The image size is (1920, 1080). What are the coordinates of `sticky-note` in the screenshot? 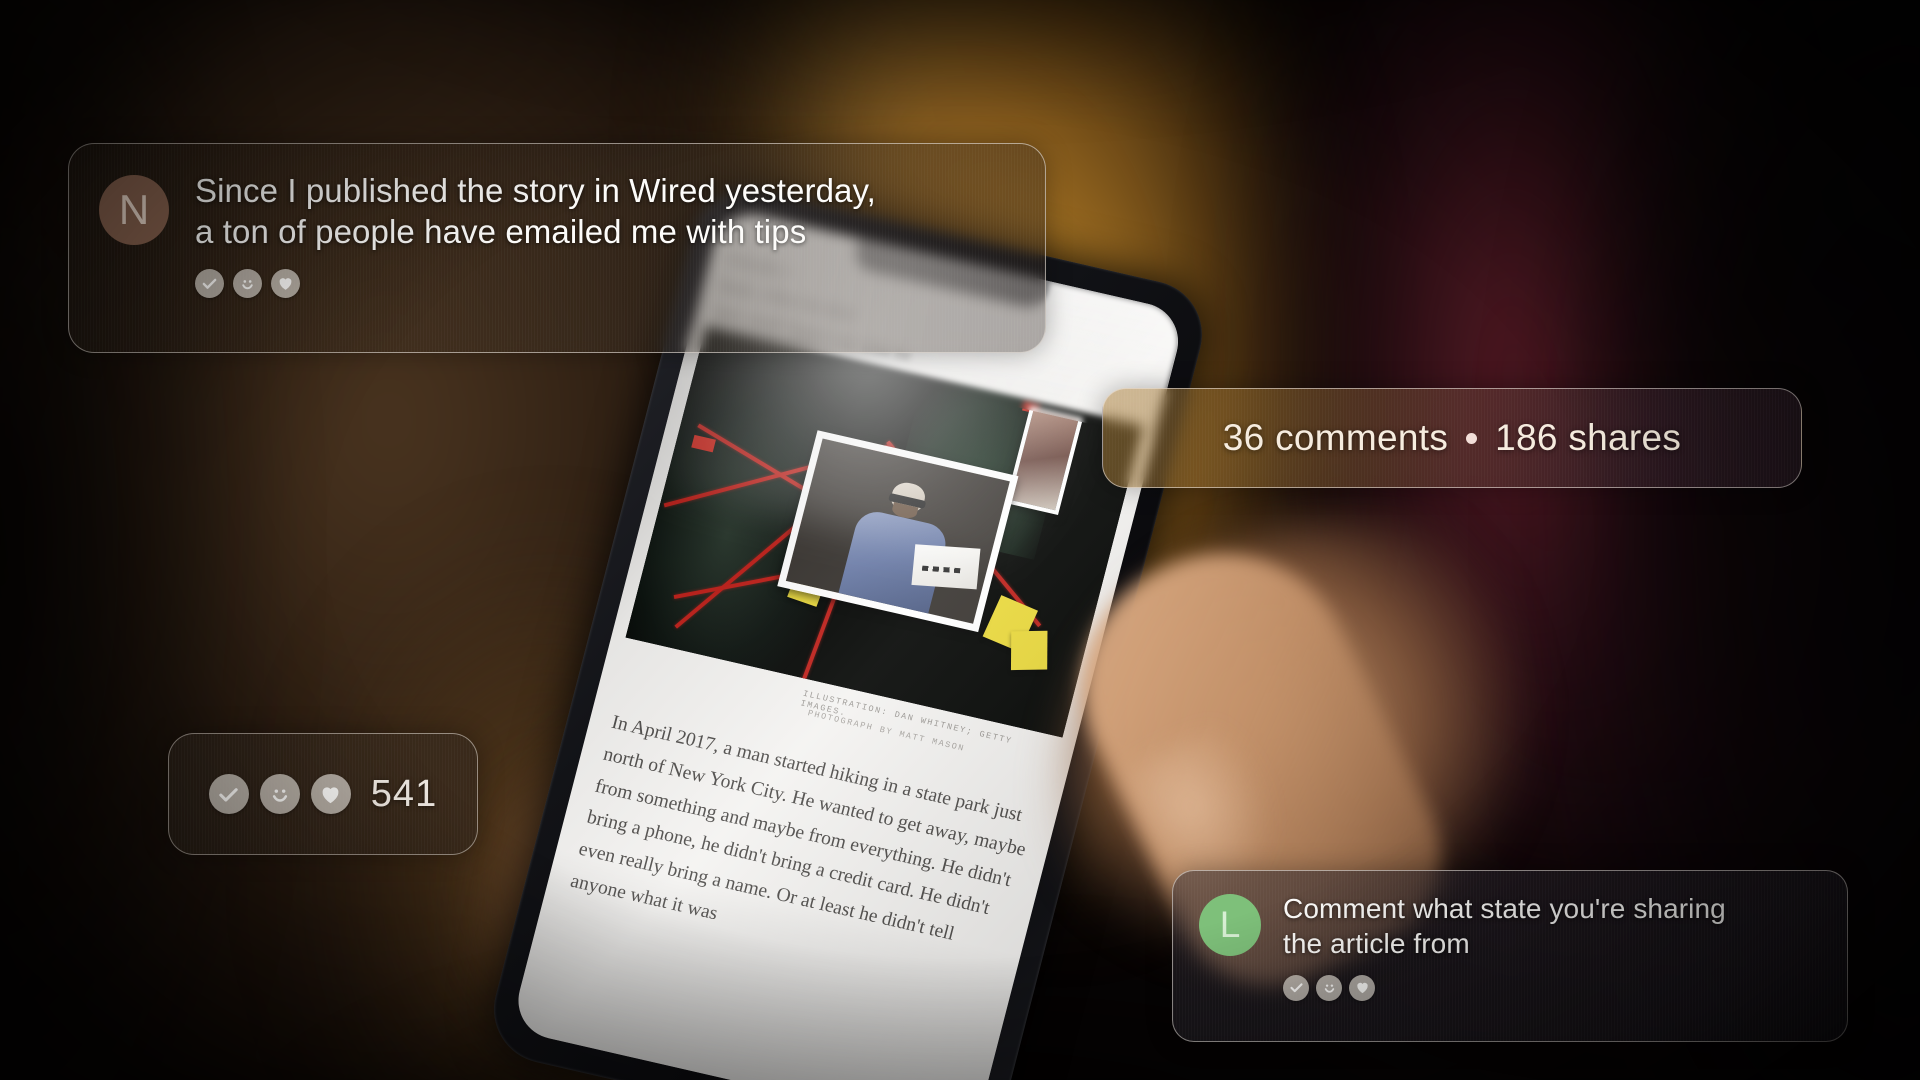 It's located at (1029, 651).